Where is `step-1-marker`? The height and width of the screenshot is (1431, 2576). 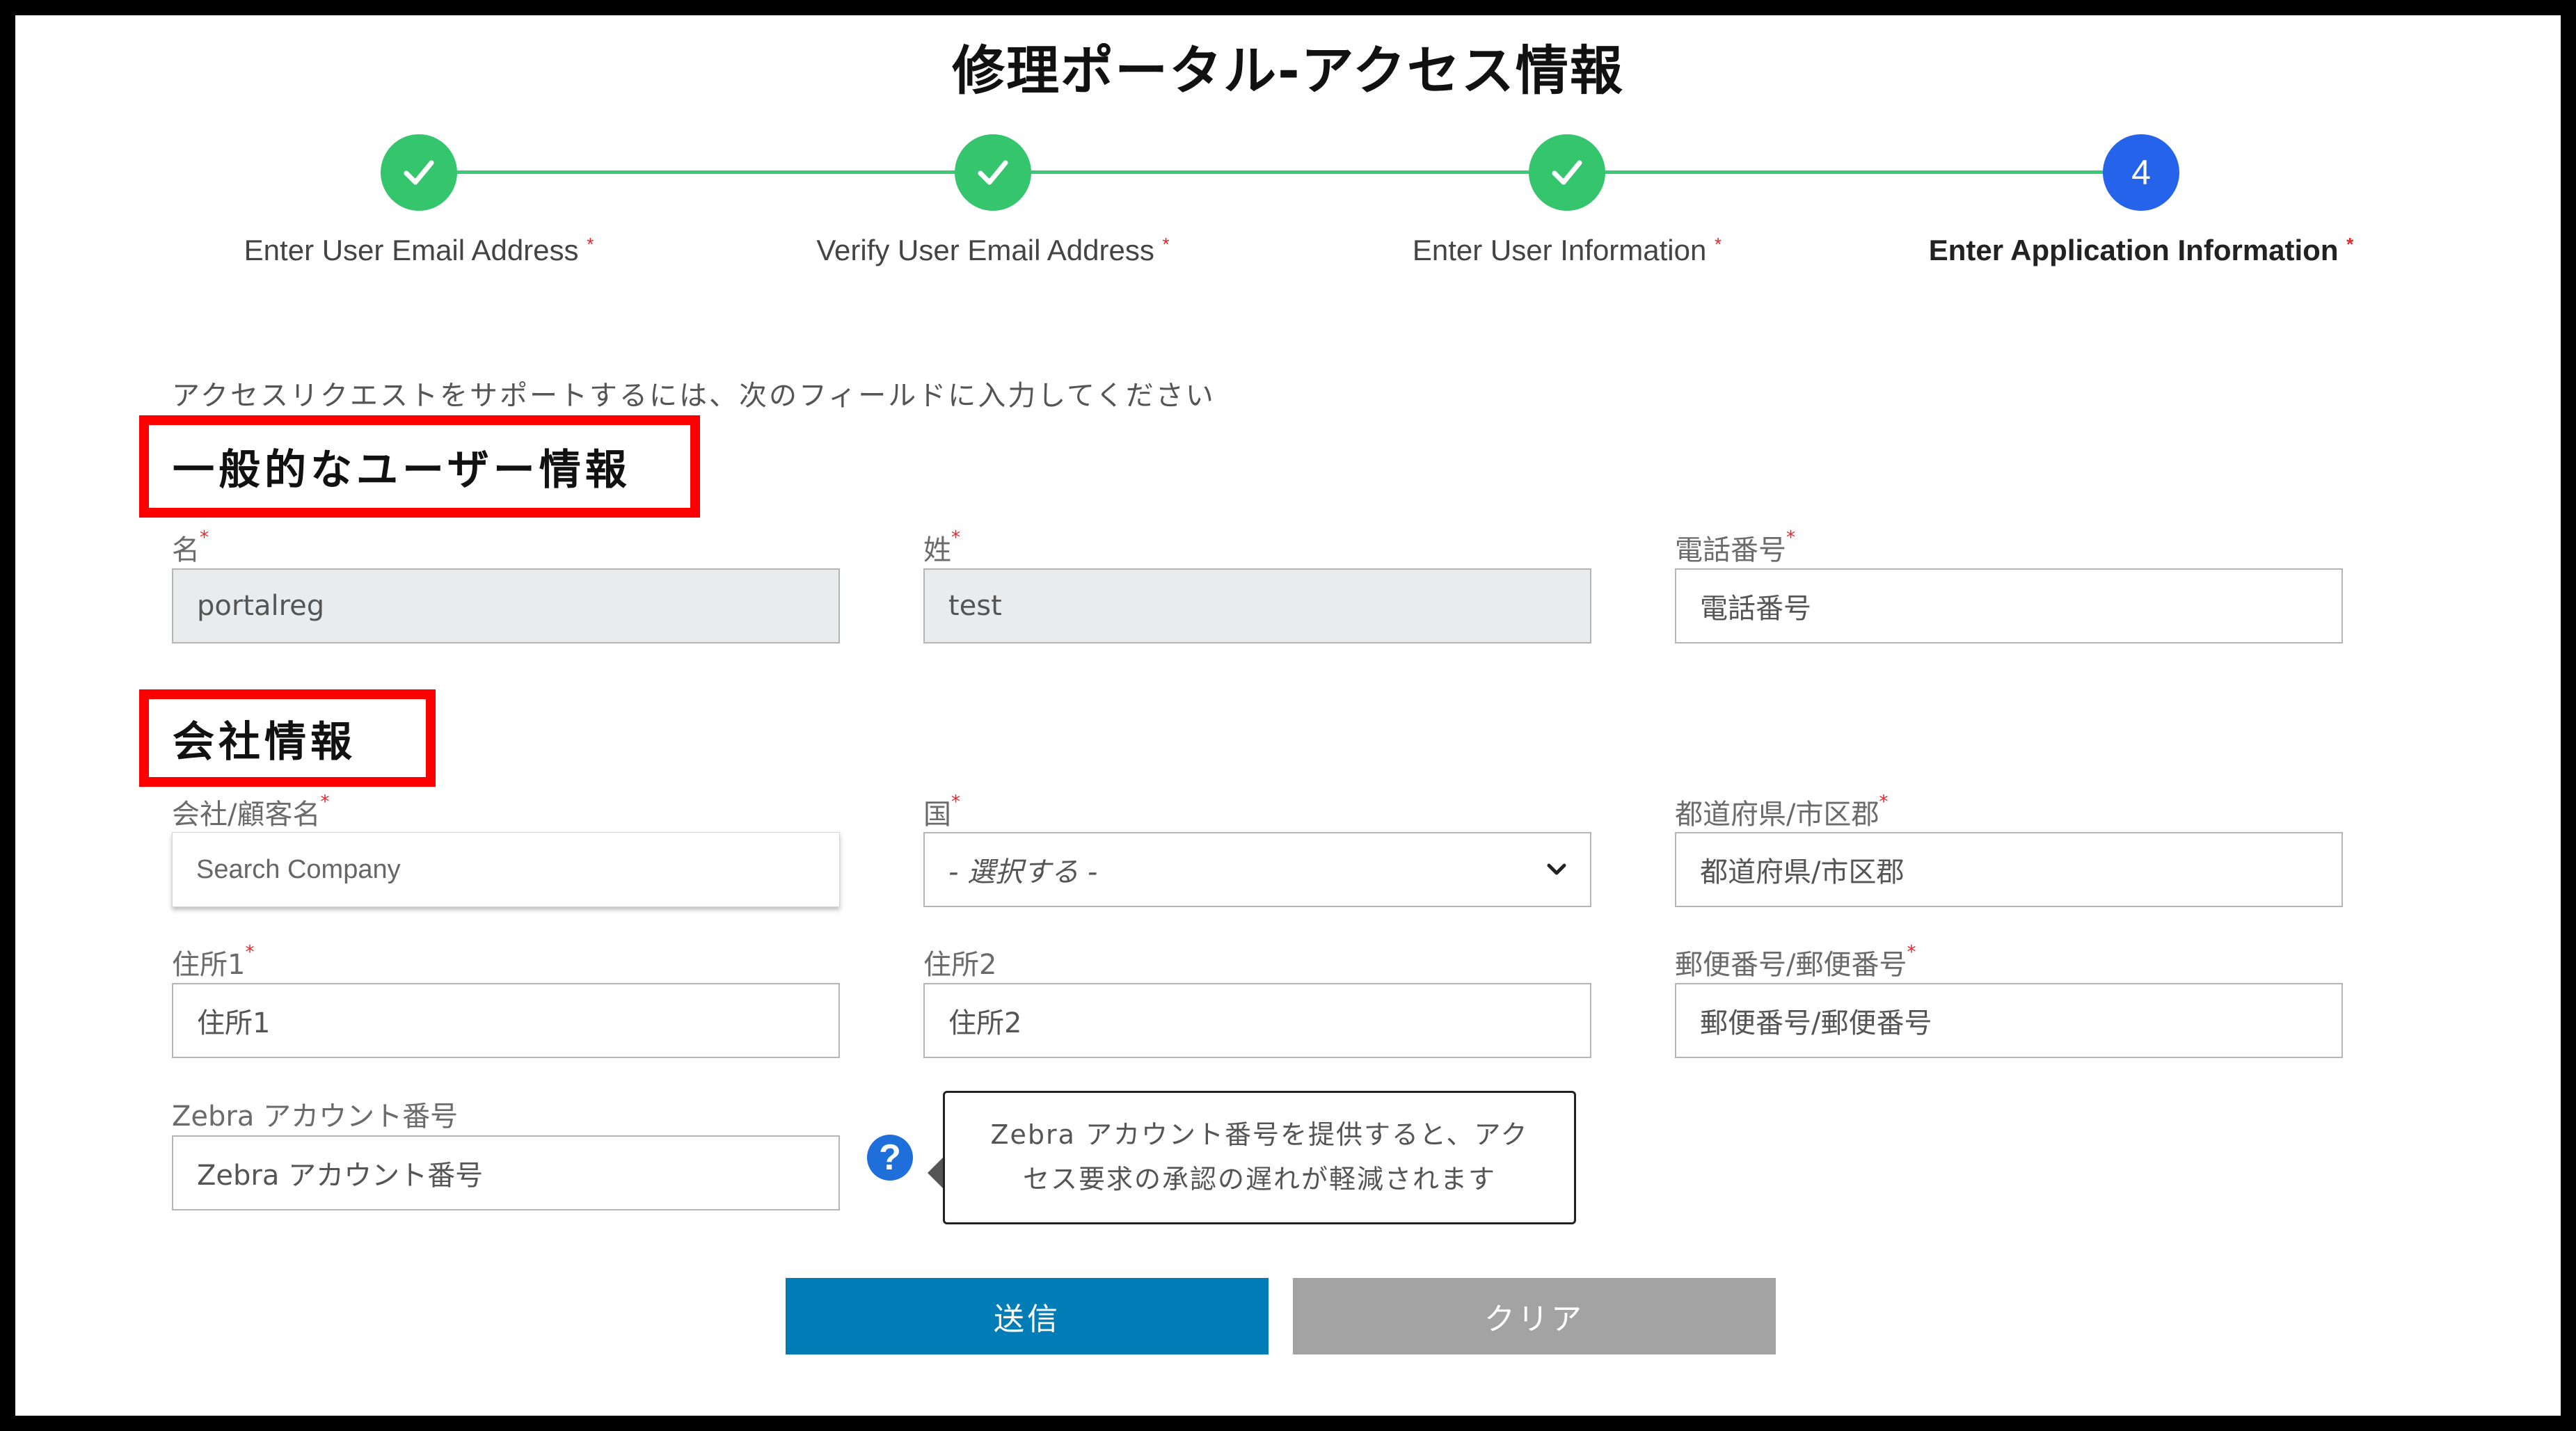 step-1-marker is located at coordinates (419, 172).